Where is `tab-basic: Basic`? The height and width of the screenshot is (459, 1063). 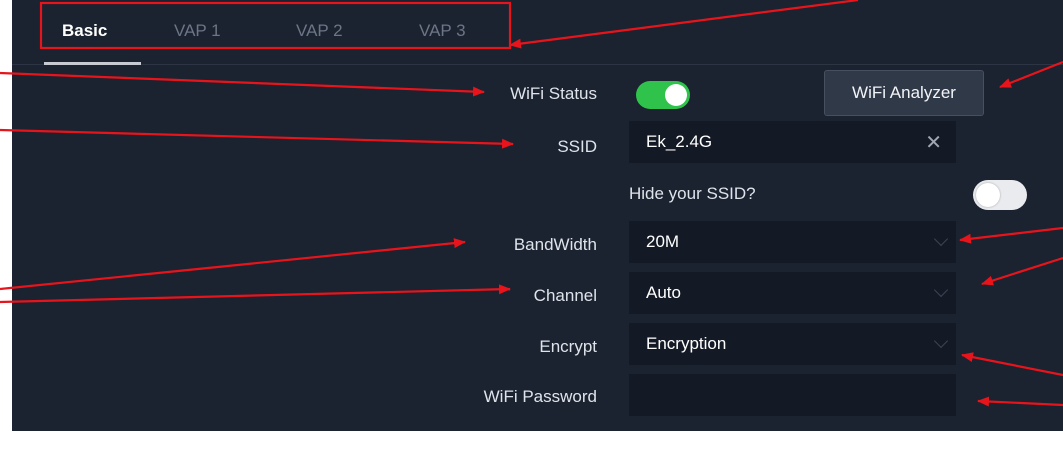
tab-basic: Basic is located at coordinates (84, 31).